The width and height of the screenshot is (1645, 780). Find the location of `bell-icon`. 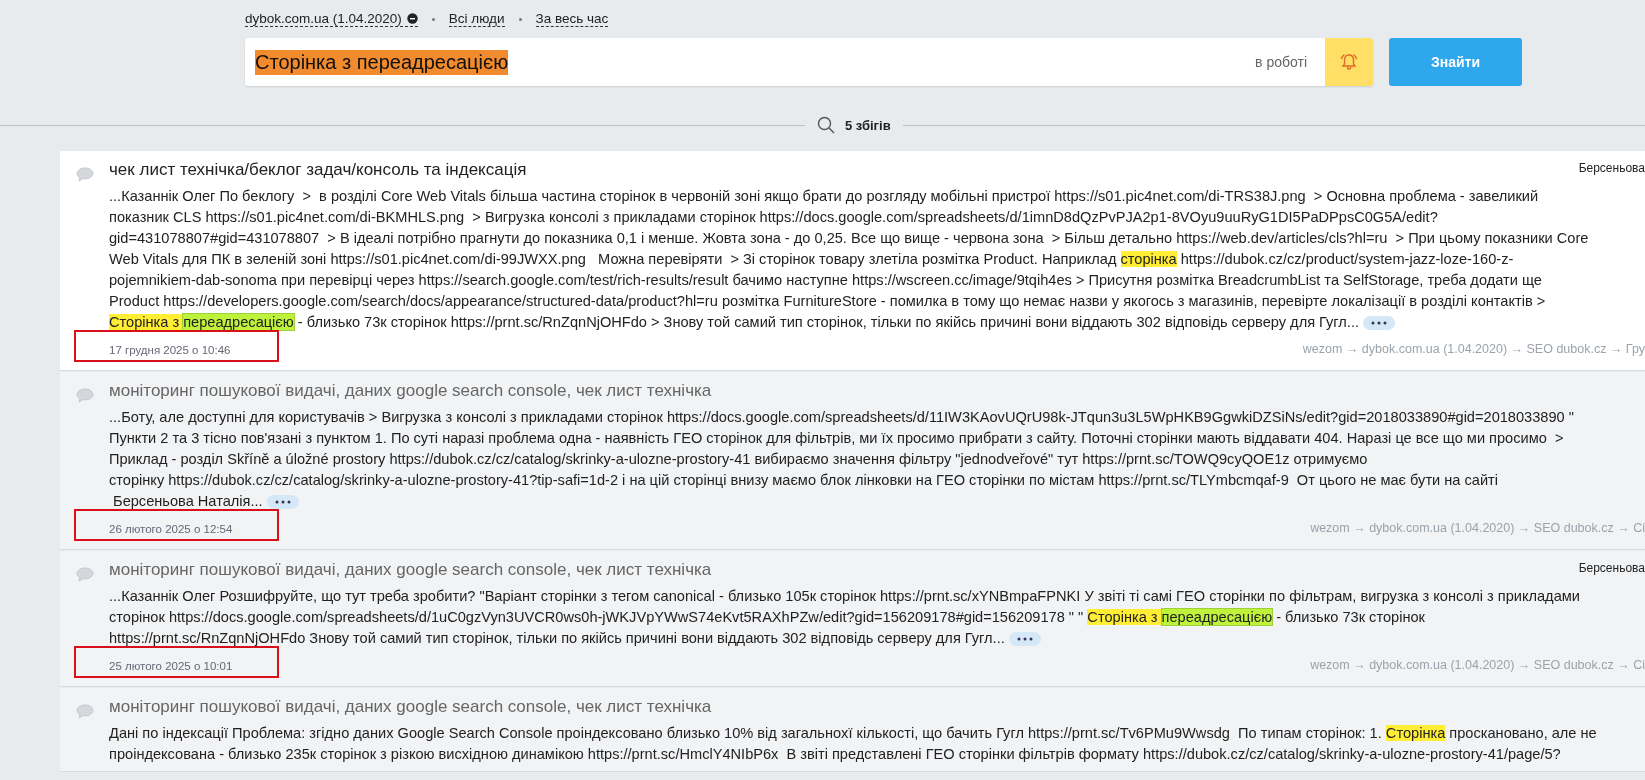

bell-icon is located at coordinates (1349, 62).